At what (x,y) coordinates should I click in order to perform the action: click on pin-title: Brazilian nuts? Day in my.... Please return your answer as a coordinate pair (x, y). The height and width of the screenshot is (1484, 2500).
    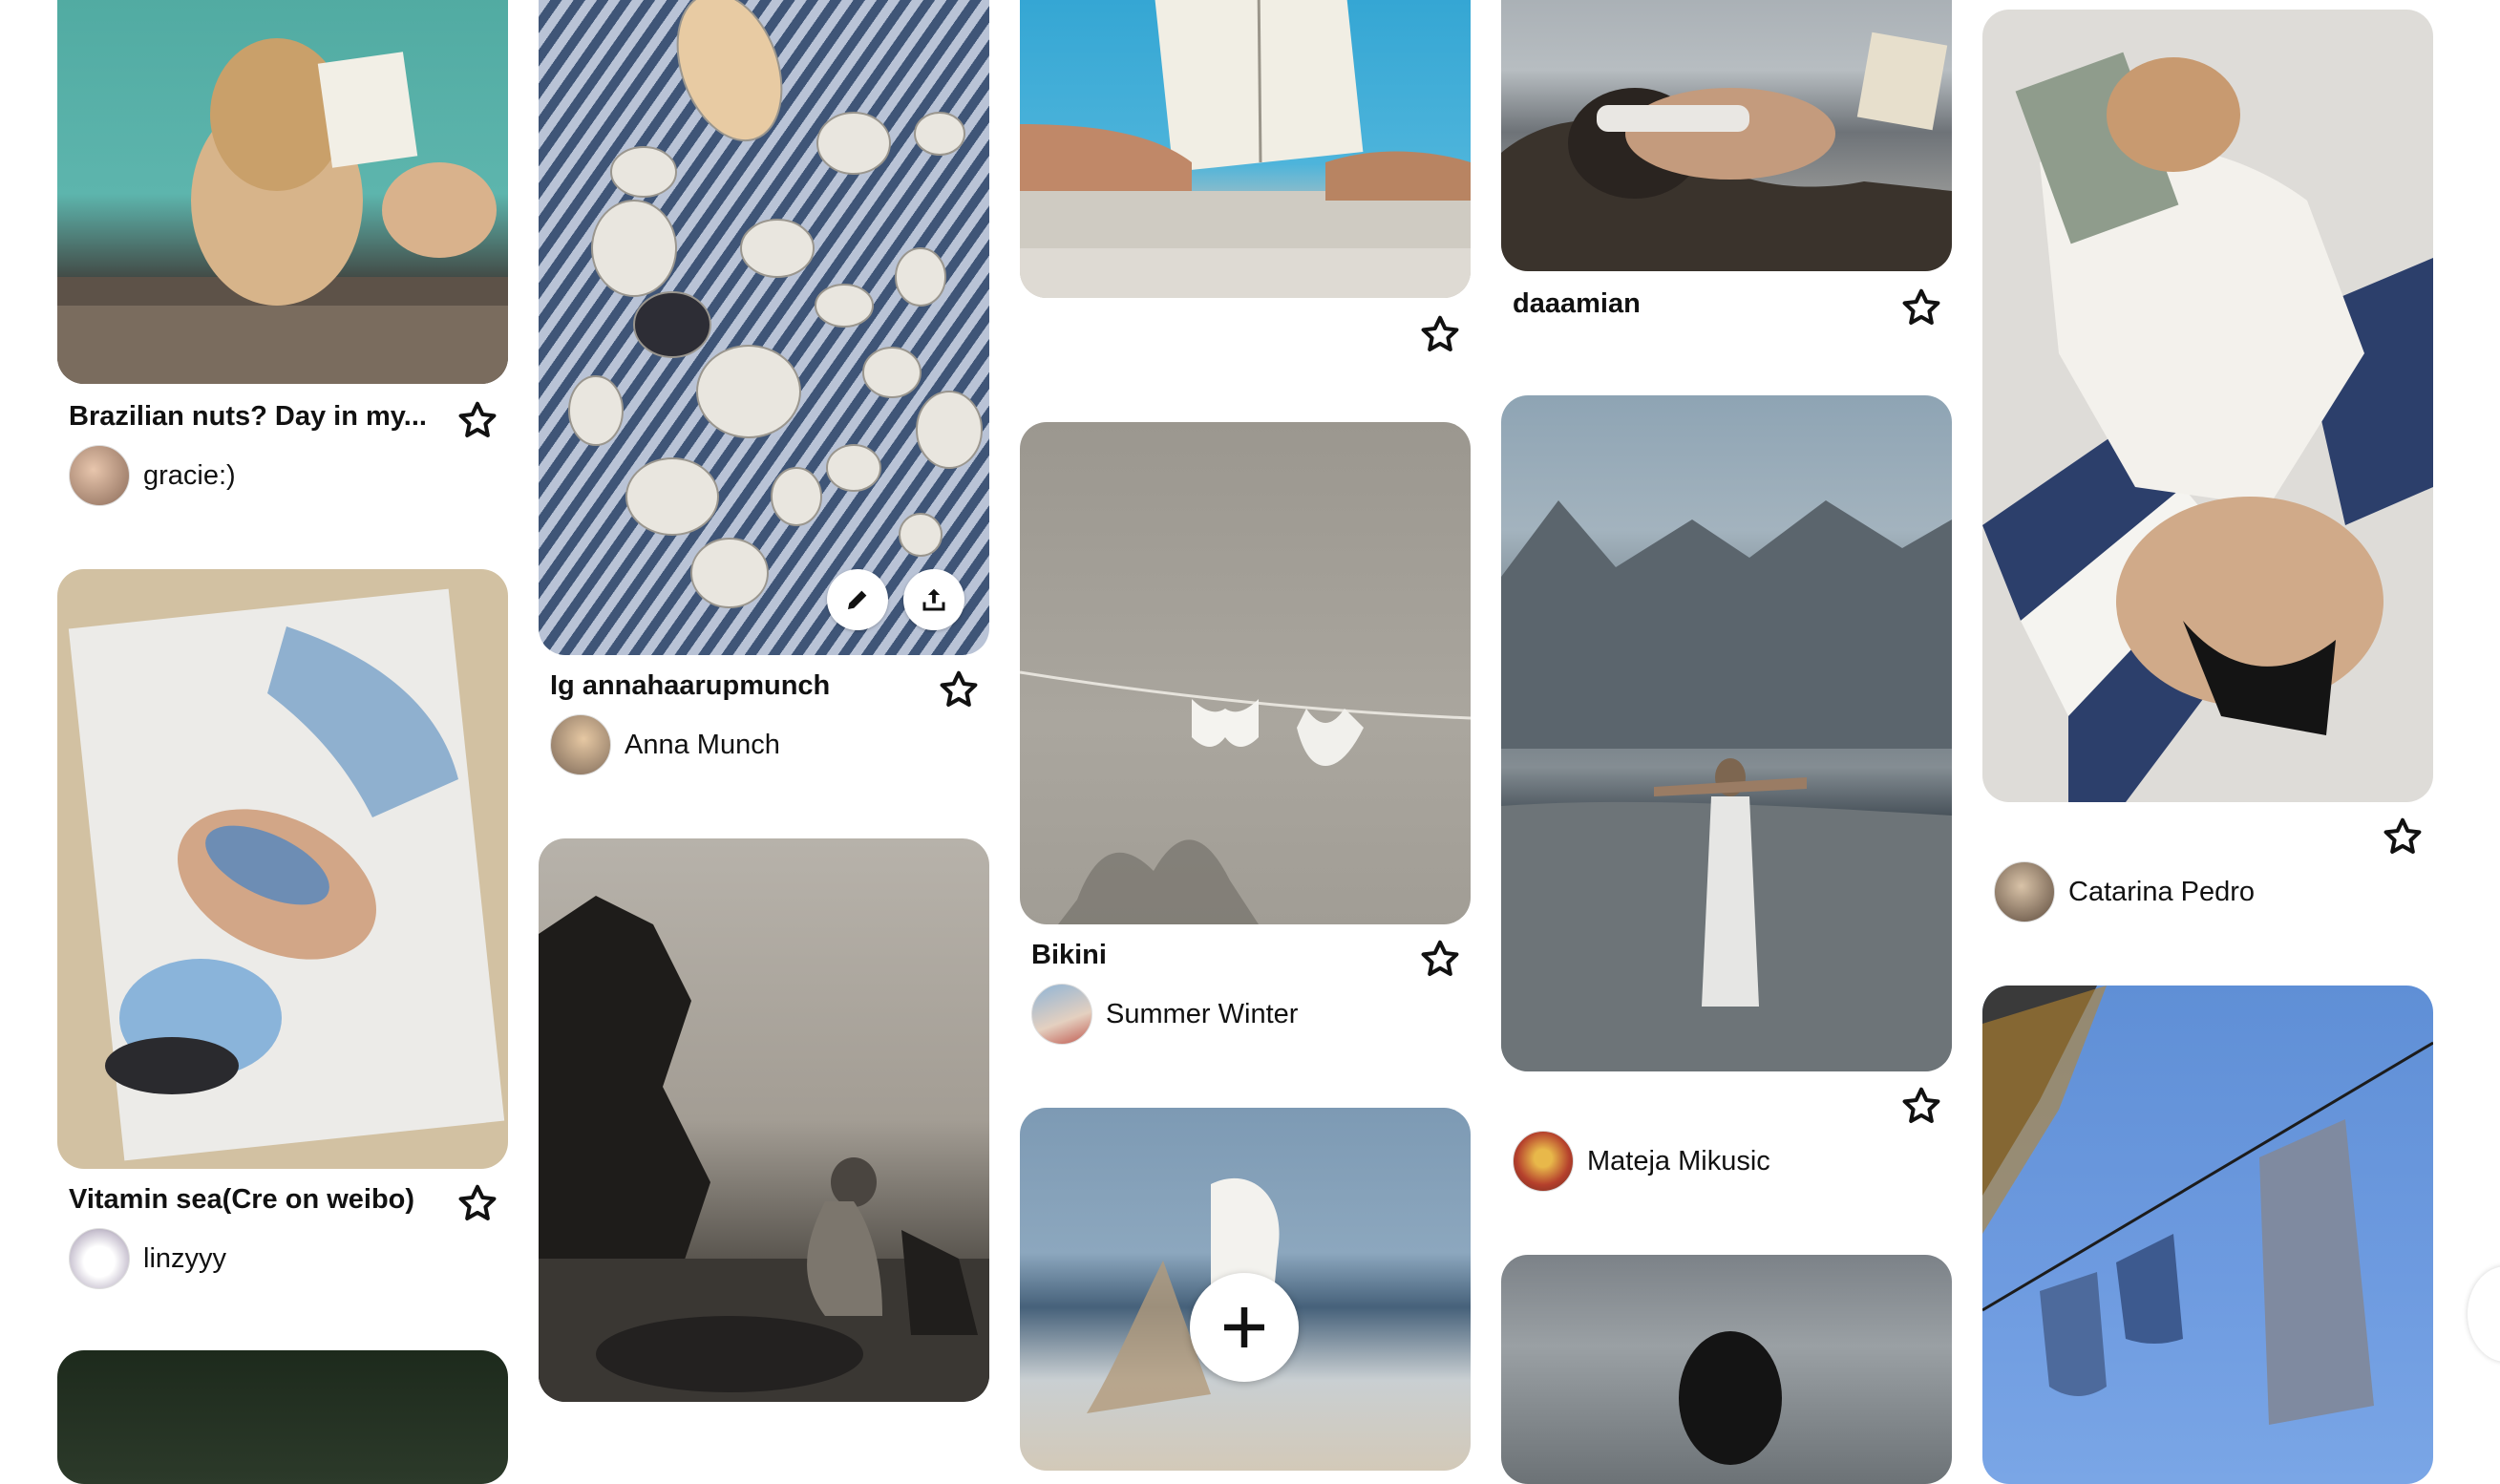
    Looking at the image, I should click on (250, 417).